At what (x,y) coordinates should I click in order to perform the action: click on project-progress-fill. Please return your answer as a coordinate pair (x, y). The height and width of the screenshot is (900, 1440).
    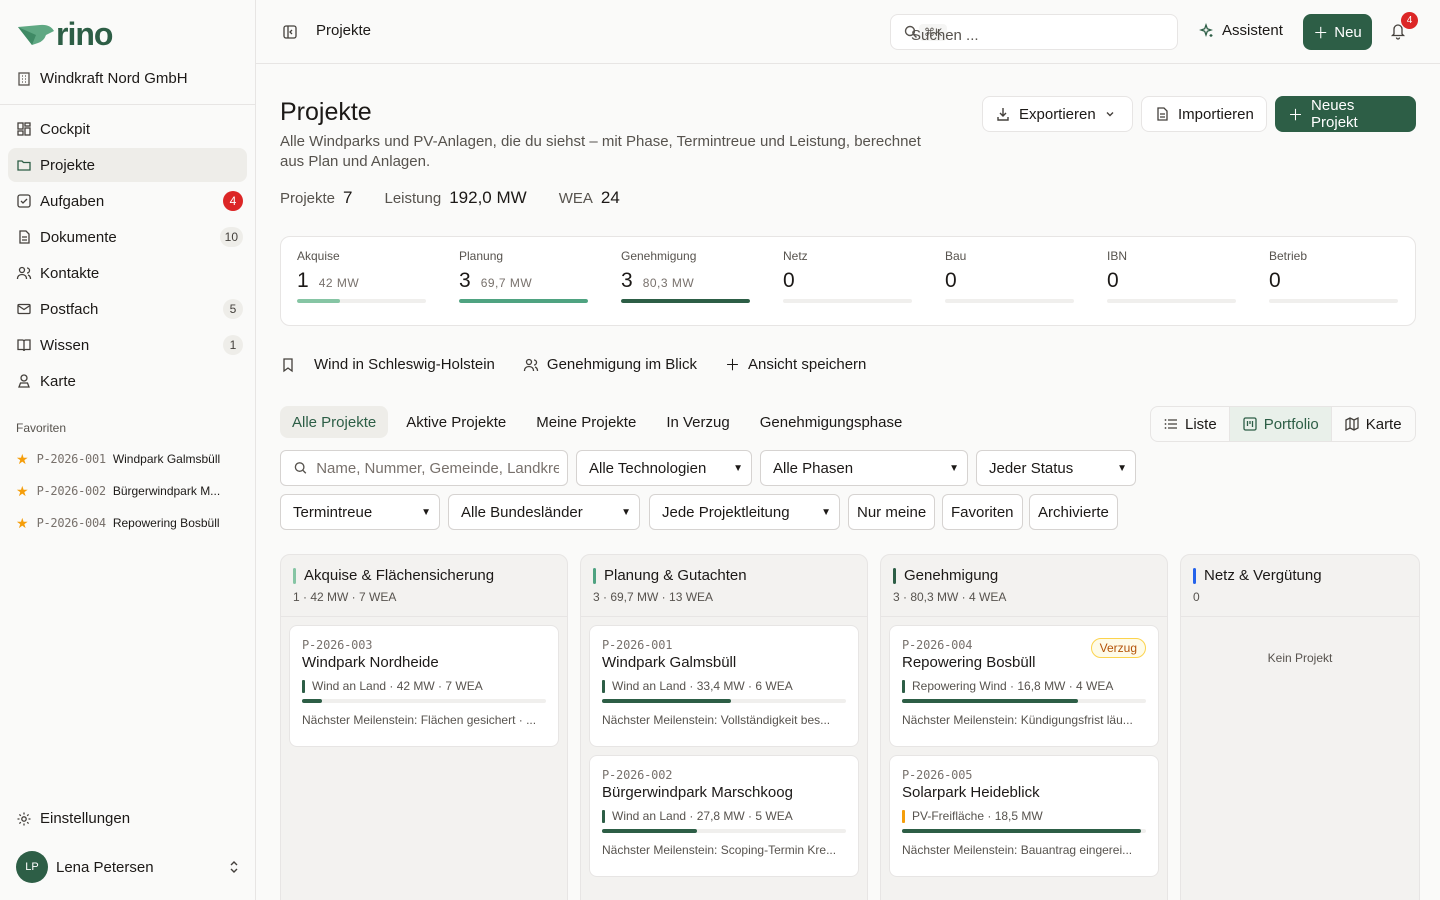
    Looking at the image, I should click on (312, 701).